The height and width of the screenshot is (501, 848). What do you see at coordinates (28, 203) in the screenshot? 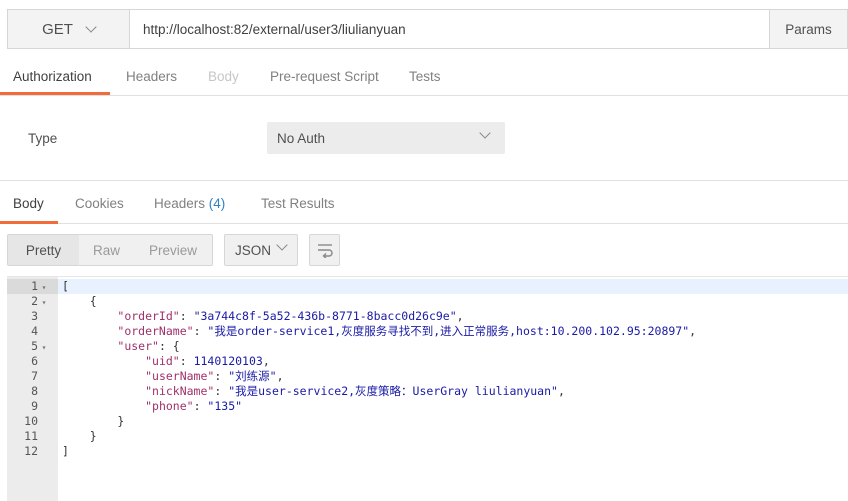
I see `tab-response-body: Body` at bounding box center [28, 203].